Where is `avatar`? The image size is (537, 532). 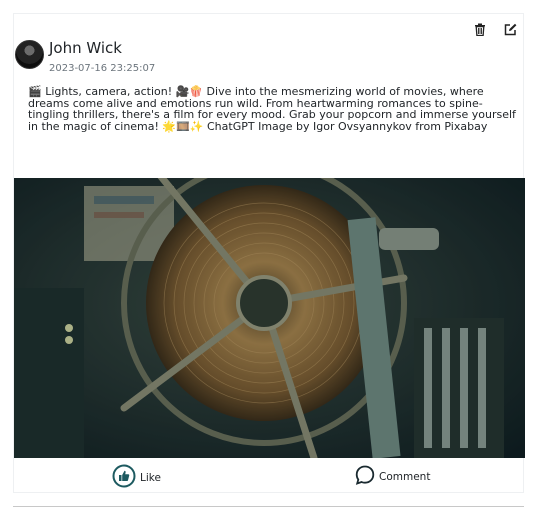
avatar is located at coordinates (29, 54).